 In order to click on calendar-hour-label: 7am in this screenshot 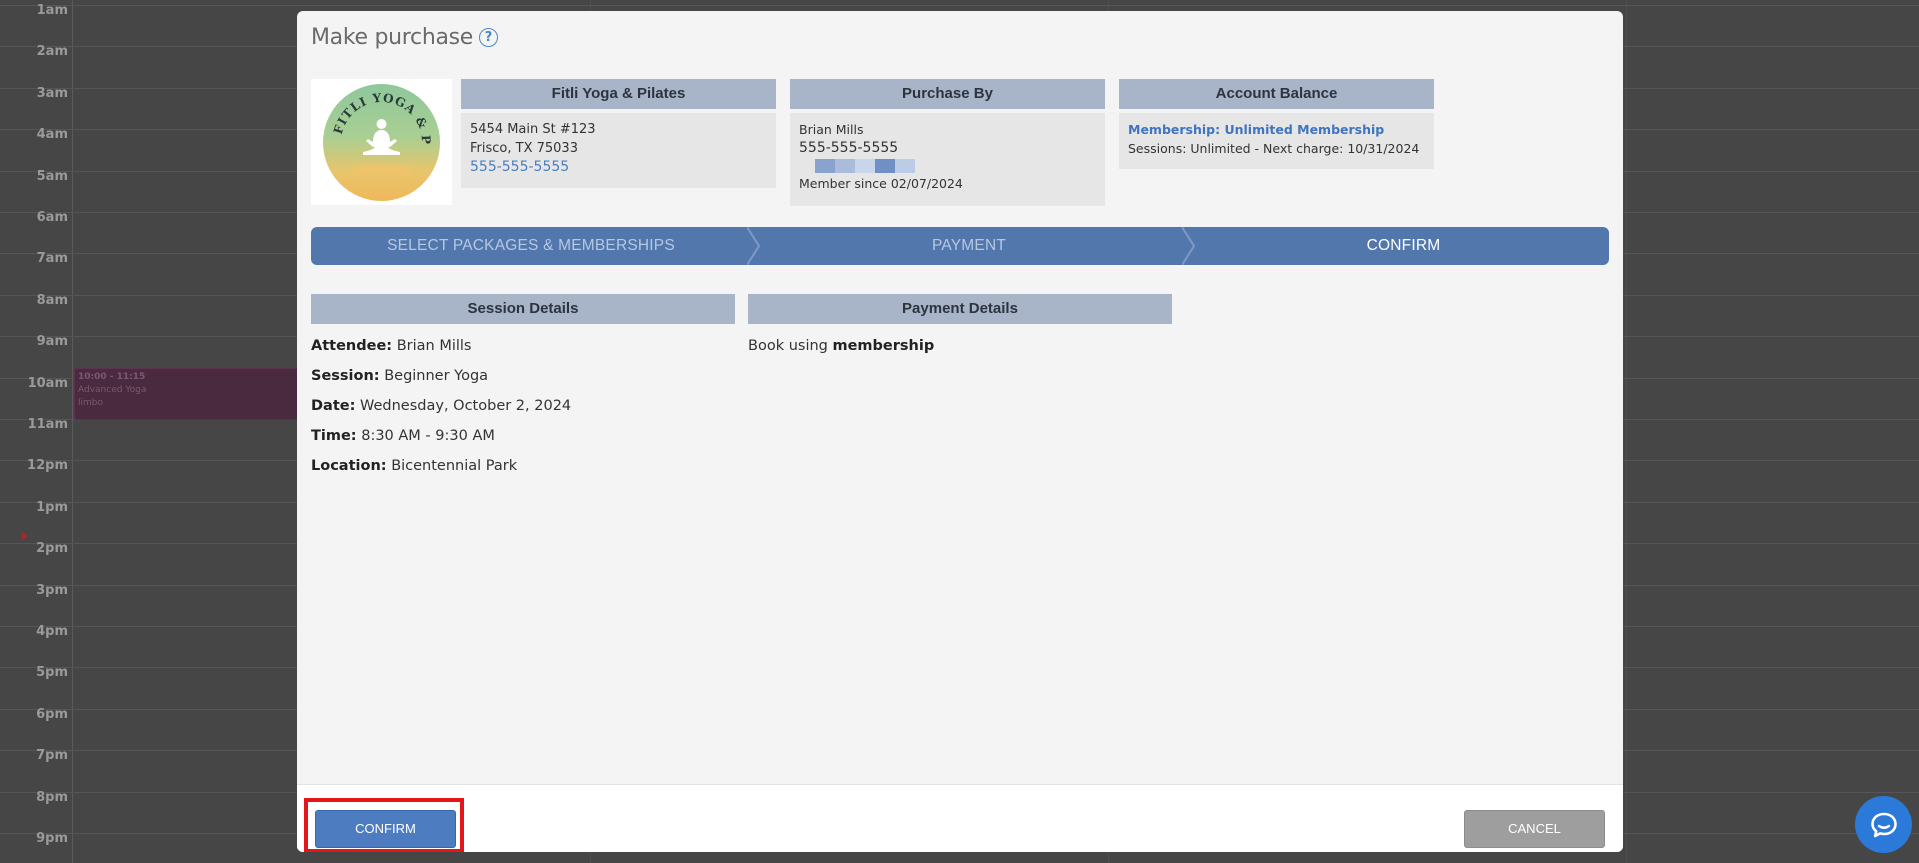, I will do `click(52, 259)`.